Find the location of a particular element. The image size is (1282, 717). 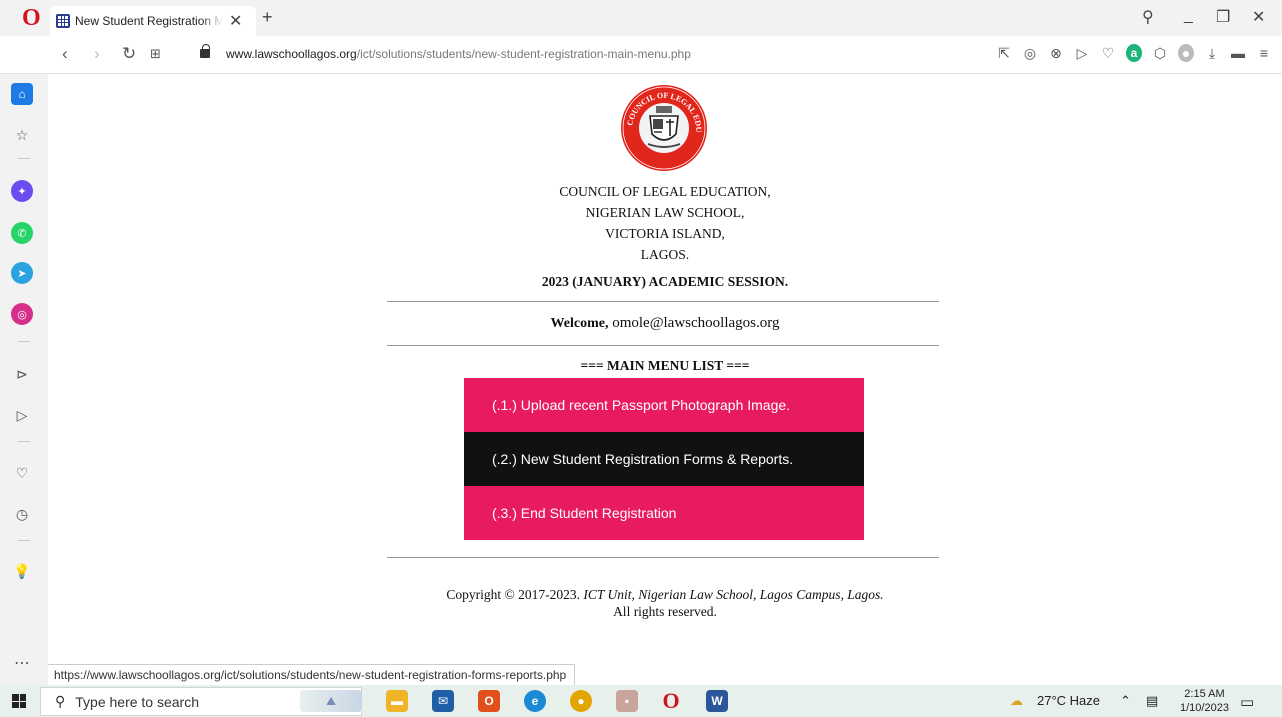

sidebar-speed-dial-icon: ☆ is located at coordinates (22, 135).